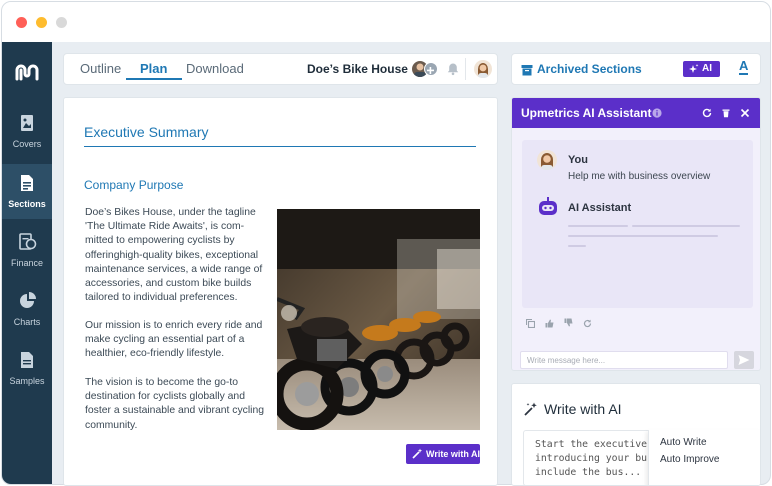 The width and height of the screenshot is (772, 486). I want to click on ai-assistant-name: AI Assistant, so click(600, 208).